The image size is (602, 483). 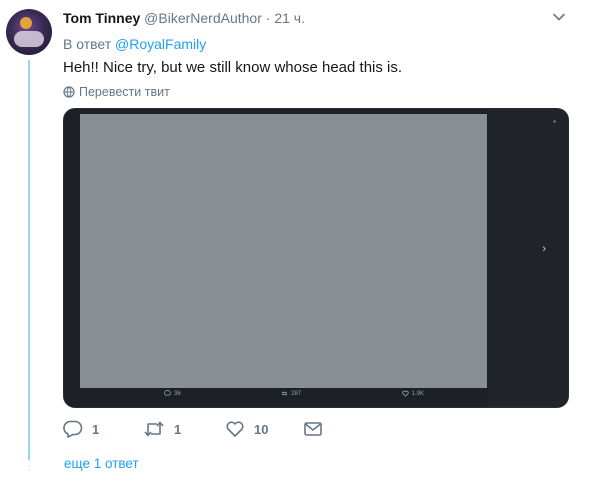 I want to click on embedded-reply: 36, so click(x=172, y=393).